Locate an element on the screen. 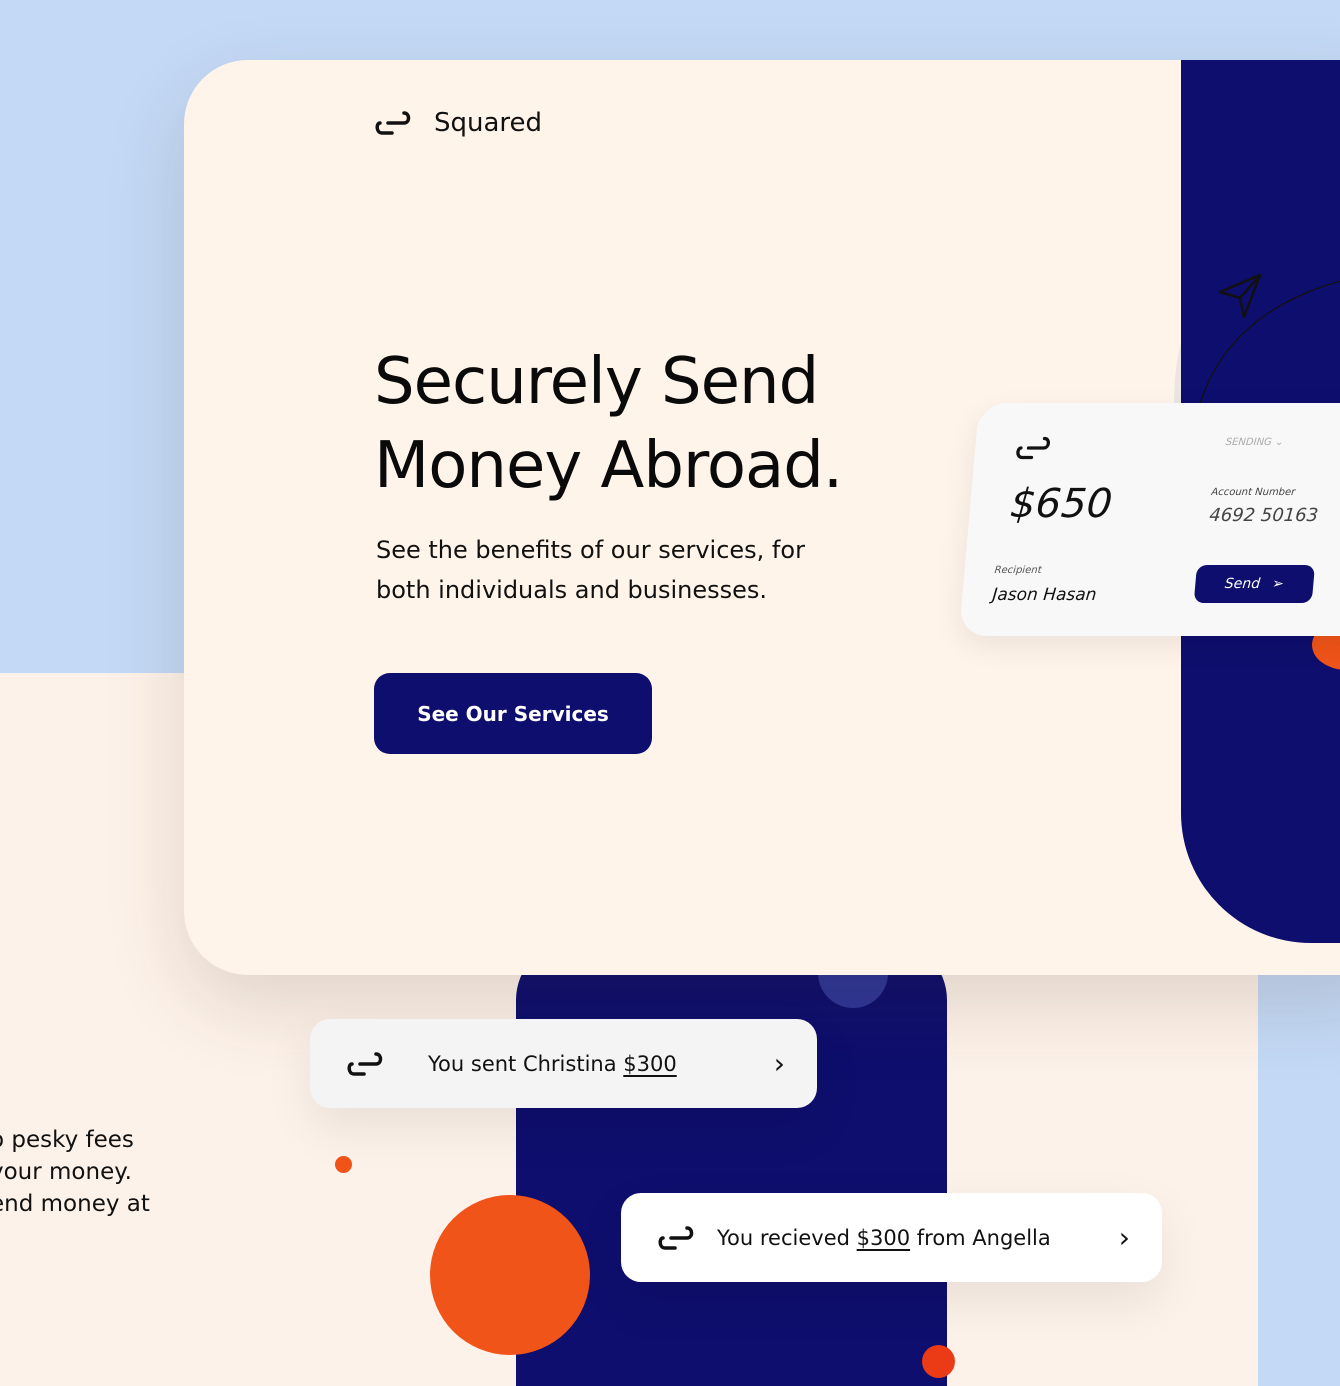  mode-label: SENDING is located at coordinates (1249, 442).